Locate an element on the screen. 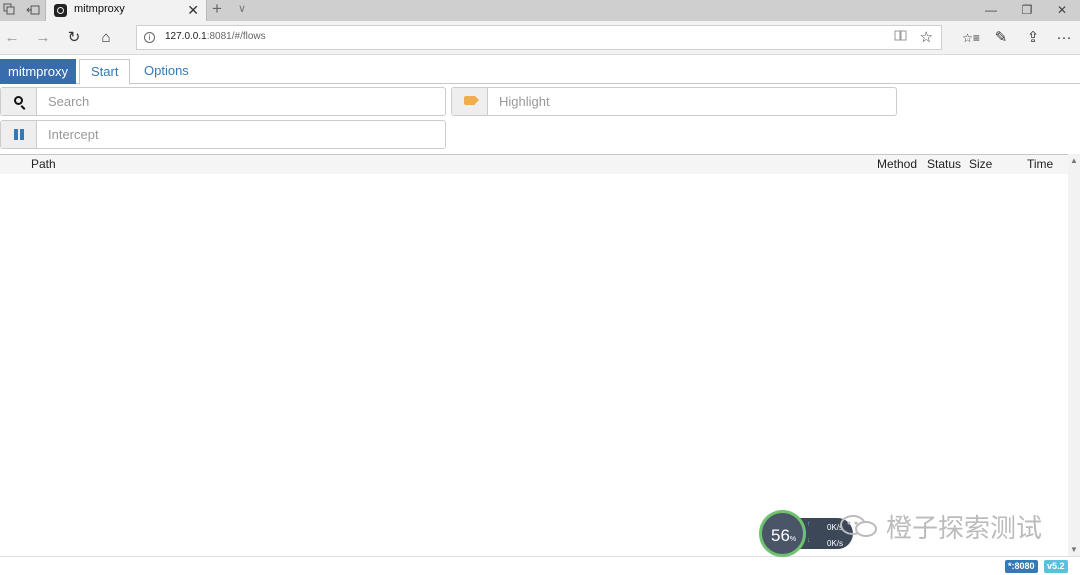 Image resolution: width=1080 pixels, height=575 pixels. search-placeholder: Search is located at coordinates (69, 101).